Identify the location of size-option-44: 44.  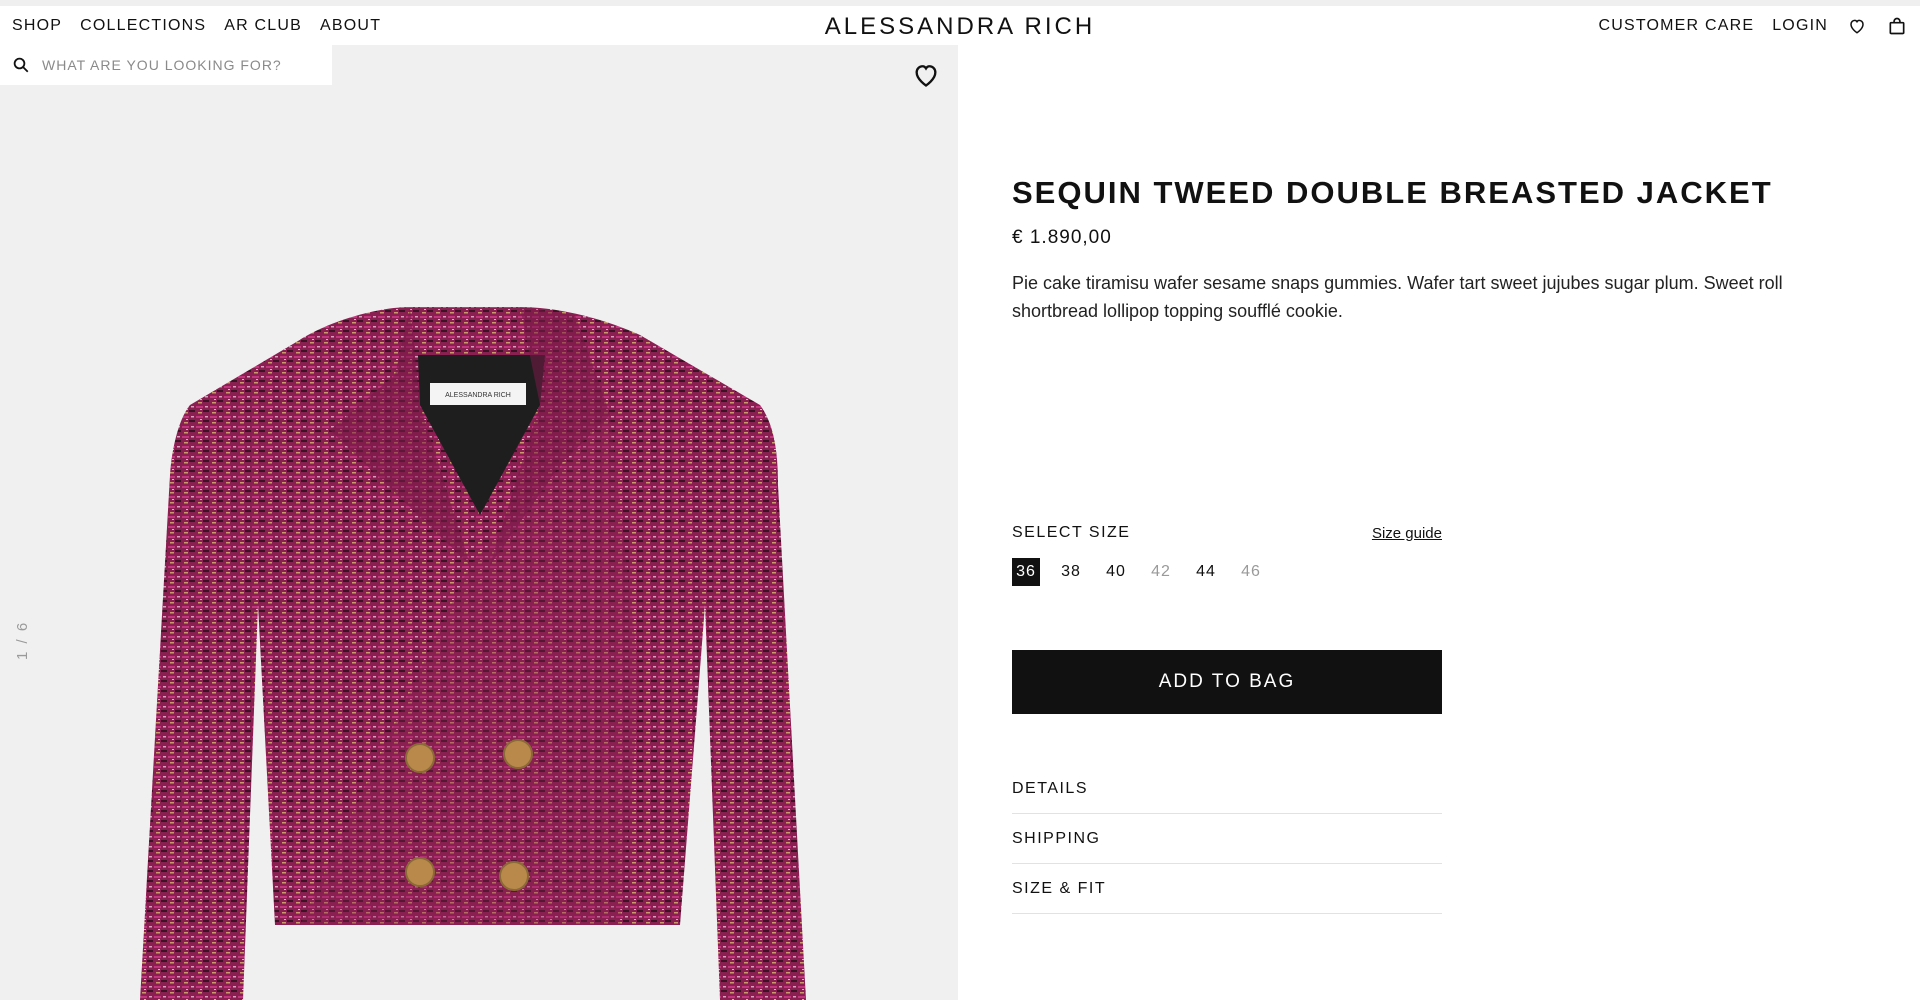
(1206, 572).